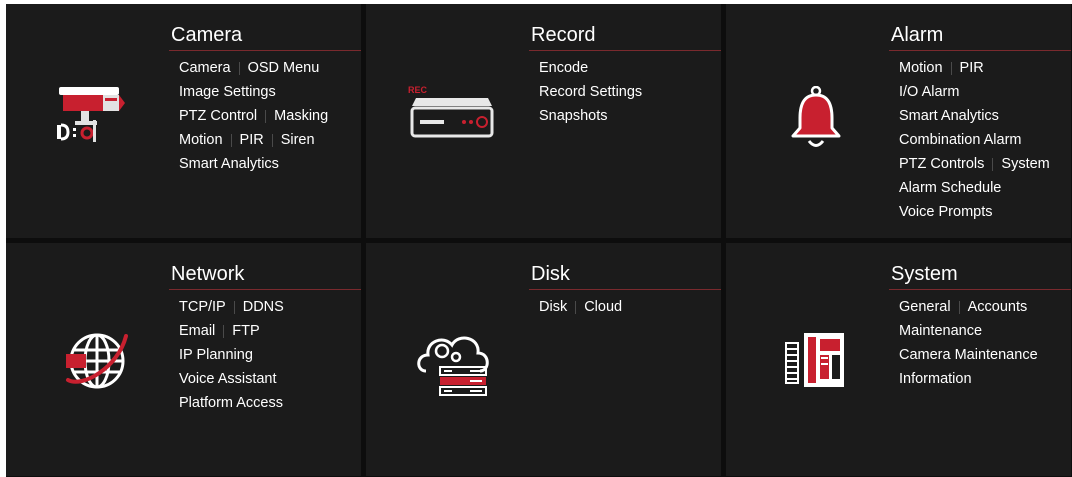 The image size is (1072, 477). I want to click on security-camera-icon, so click(91, 114).